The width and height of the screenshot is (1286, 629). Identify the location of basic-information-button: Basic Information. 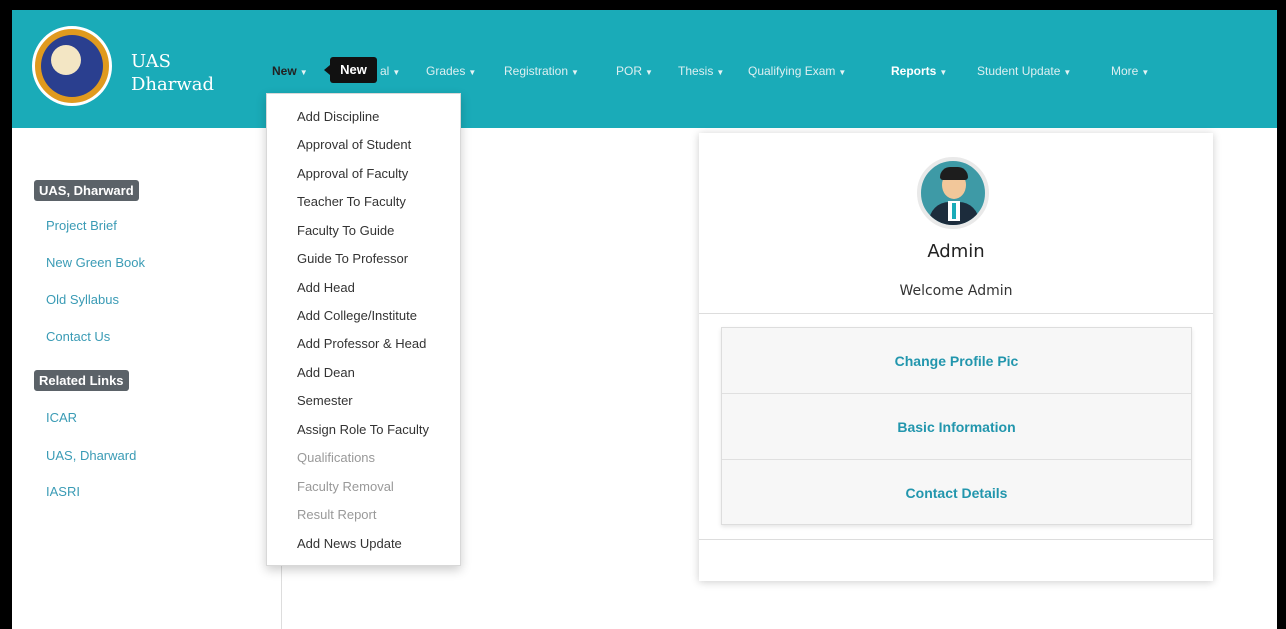
(956, 427).